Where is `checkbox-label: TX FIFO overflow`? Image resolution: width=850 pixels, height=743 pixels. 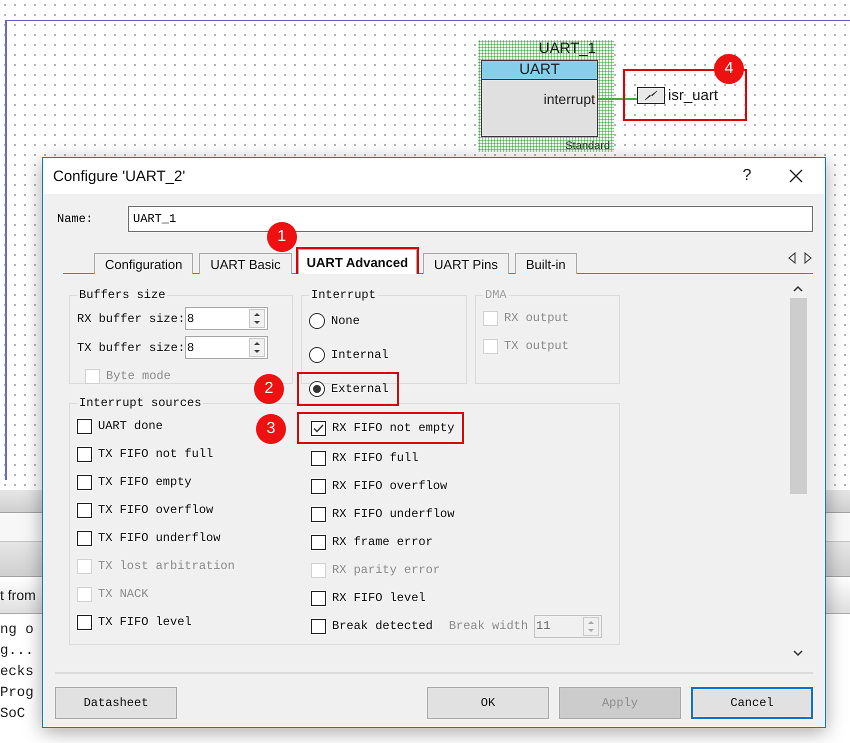 checkbox-label: TX FIFO overflow is located at coordinates (156, 510).